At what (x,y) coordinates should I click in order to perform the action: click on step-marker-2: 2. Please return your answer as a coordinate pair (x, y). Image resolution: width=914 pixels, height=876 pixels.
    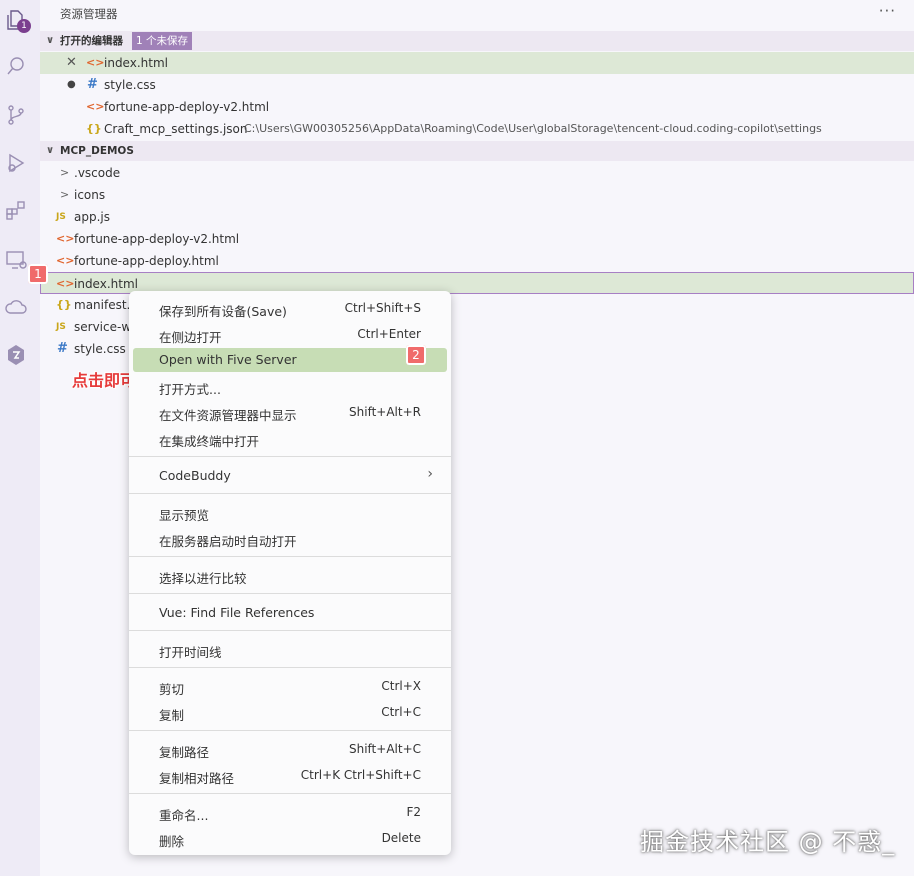
    Looking at the image, I should click on (416, 355).